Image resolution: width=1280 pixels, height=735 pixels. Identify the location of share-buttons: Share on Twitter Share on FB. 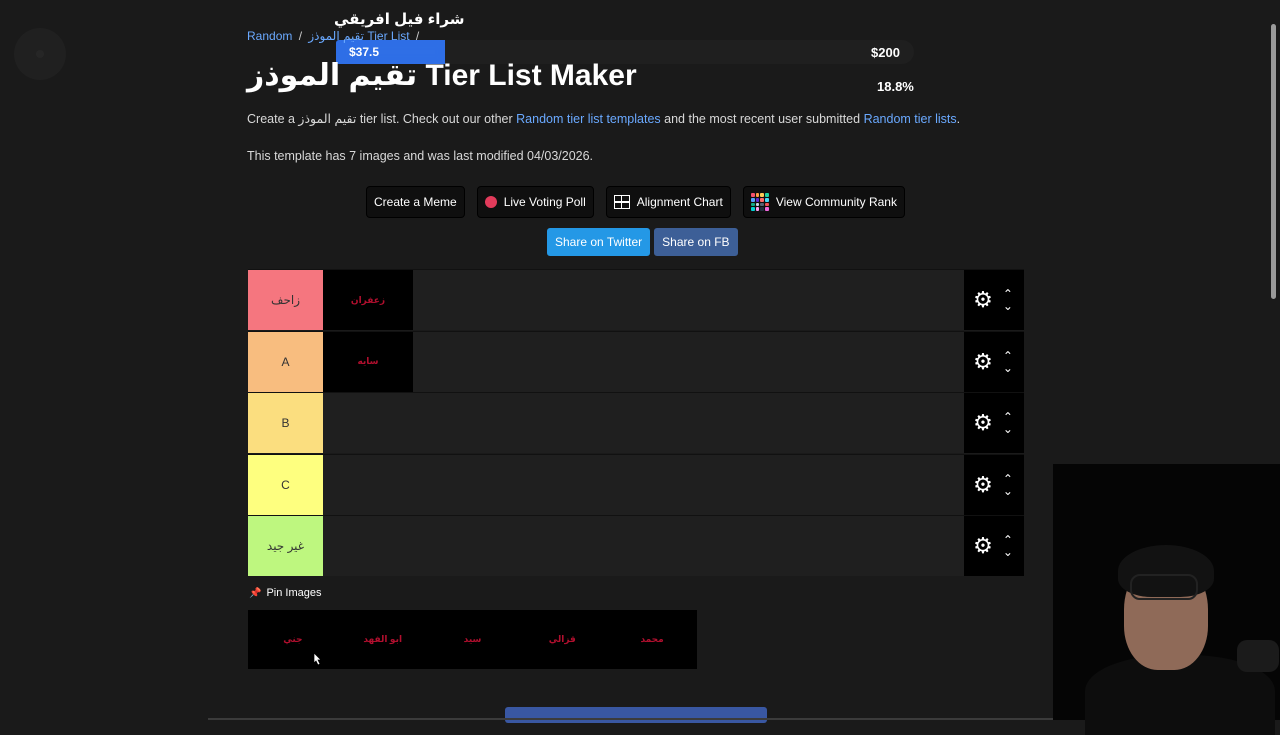
(642, 242).